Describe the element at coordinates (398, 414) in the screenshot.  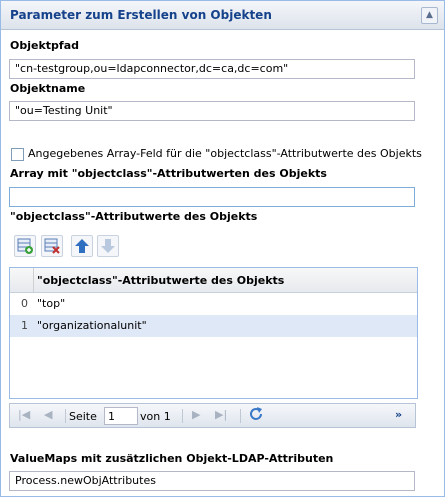
I see `more-button: »` at that location.